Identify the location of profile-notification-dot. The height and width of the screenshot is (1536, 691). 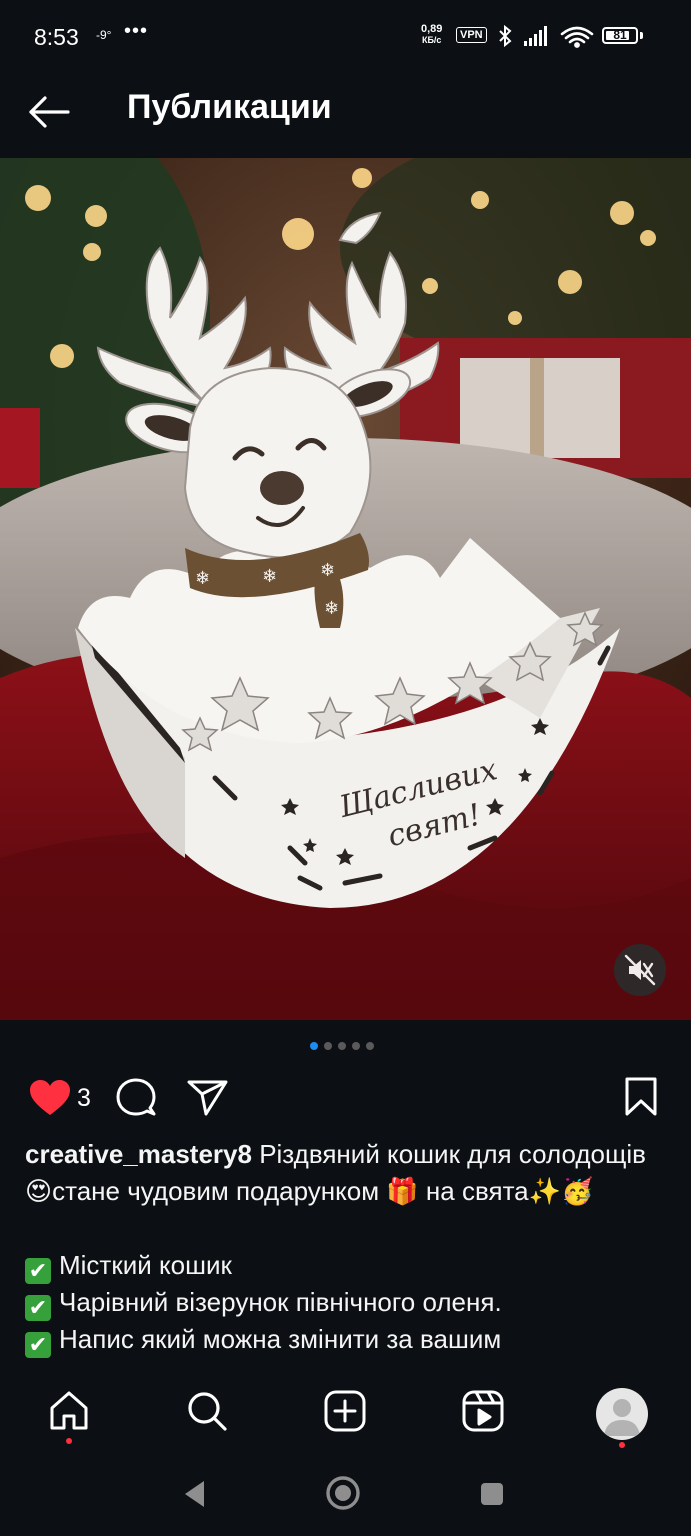
(622, 1445).